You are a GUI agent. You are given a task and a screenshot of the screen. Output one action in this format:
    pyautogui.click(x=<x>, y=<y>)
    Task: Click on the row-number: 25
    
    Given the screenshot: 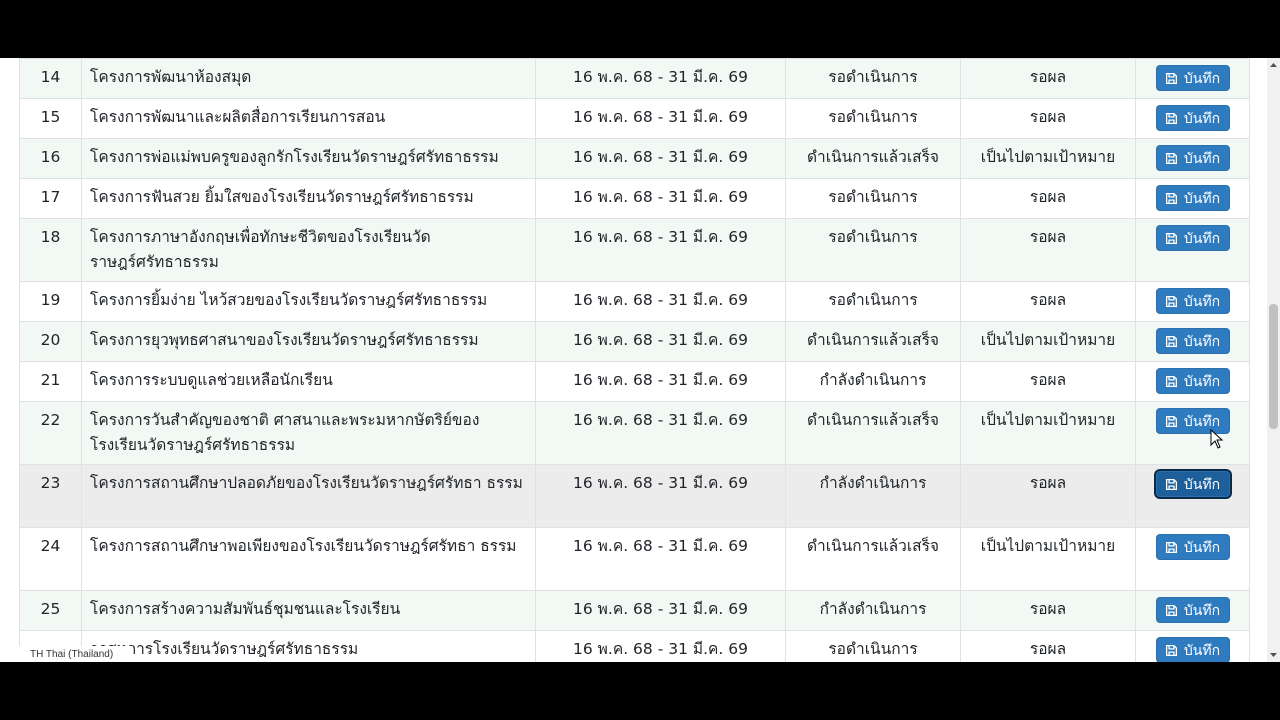 What is the action you would take?
    pyautogui.click(x=50, y=610)
    